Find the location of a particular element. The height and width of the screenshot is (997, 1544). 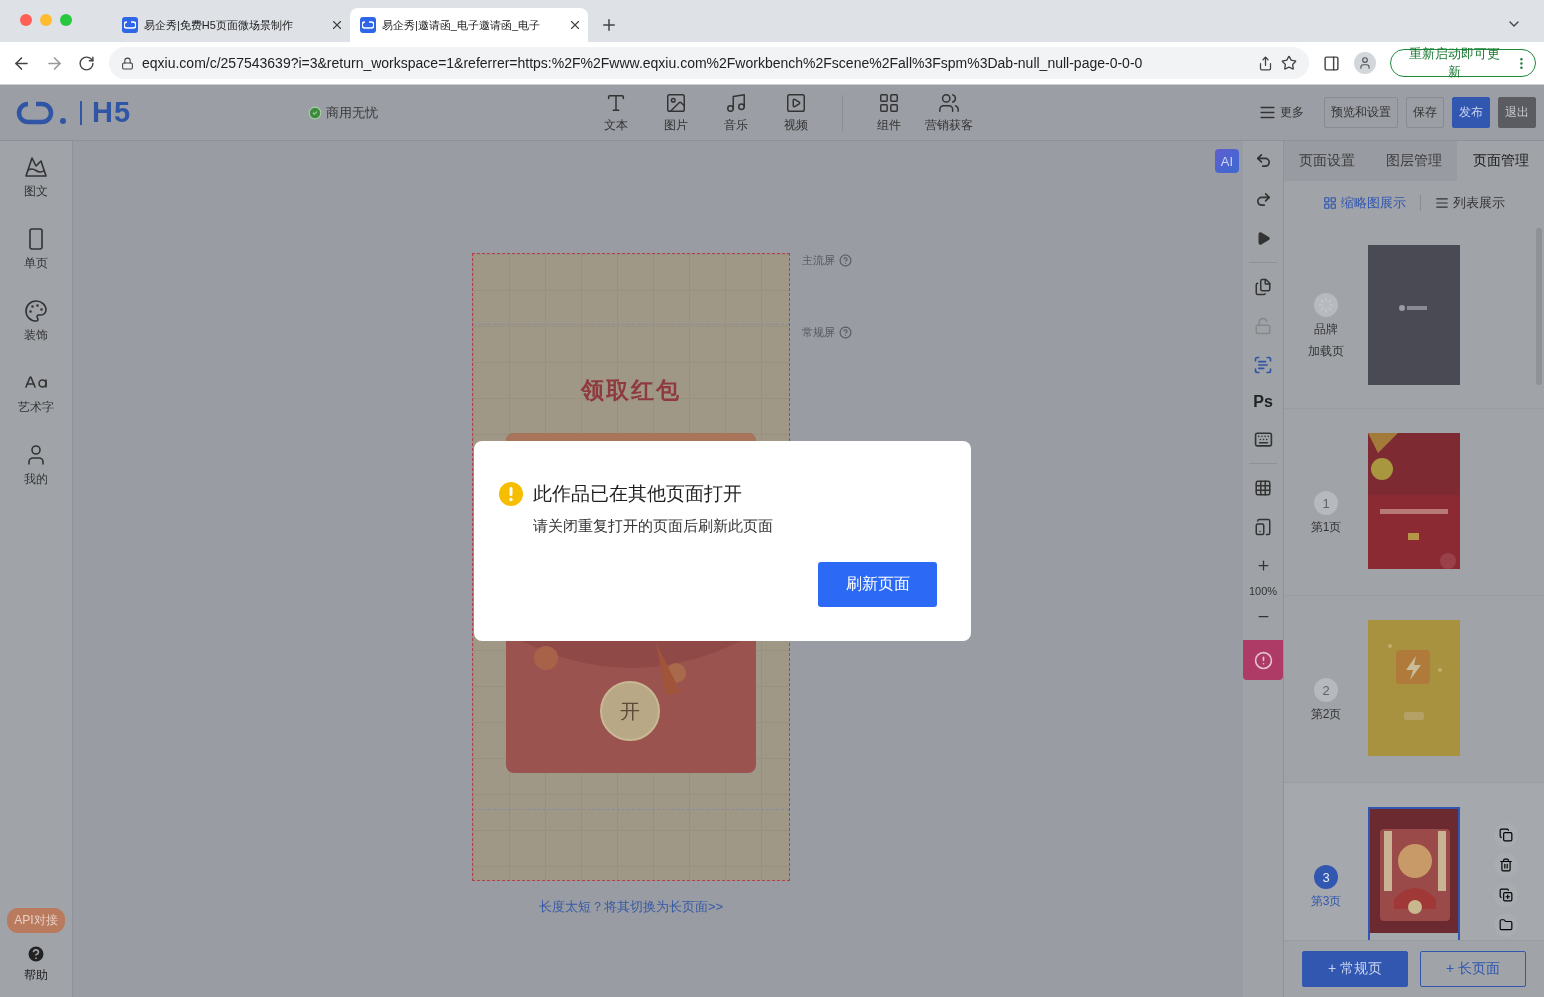

toolbar-button: 音乐 is located at coordinates (736, 112).